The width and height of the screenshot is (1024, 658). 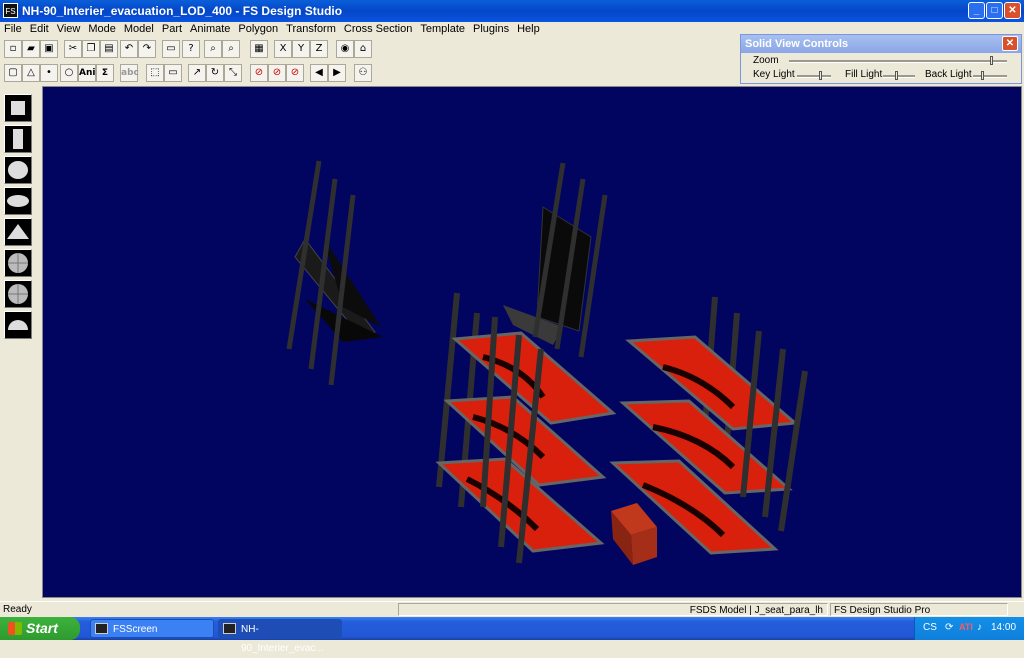 I want to click on fill-light-label: Fill Light, so click(x=864, y=74).